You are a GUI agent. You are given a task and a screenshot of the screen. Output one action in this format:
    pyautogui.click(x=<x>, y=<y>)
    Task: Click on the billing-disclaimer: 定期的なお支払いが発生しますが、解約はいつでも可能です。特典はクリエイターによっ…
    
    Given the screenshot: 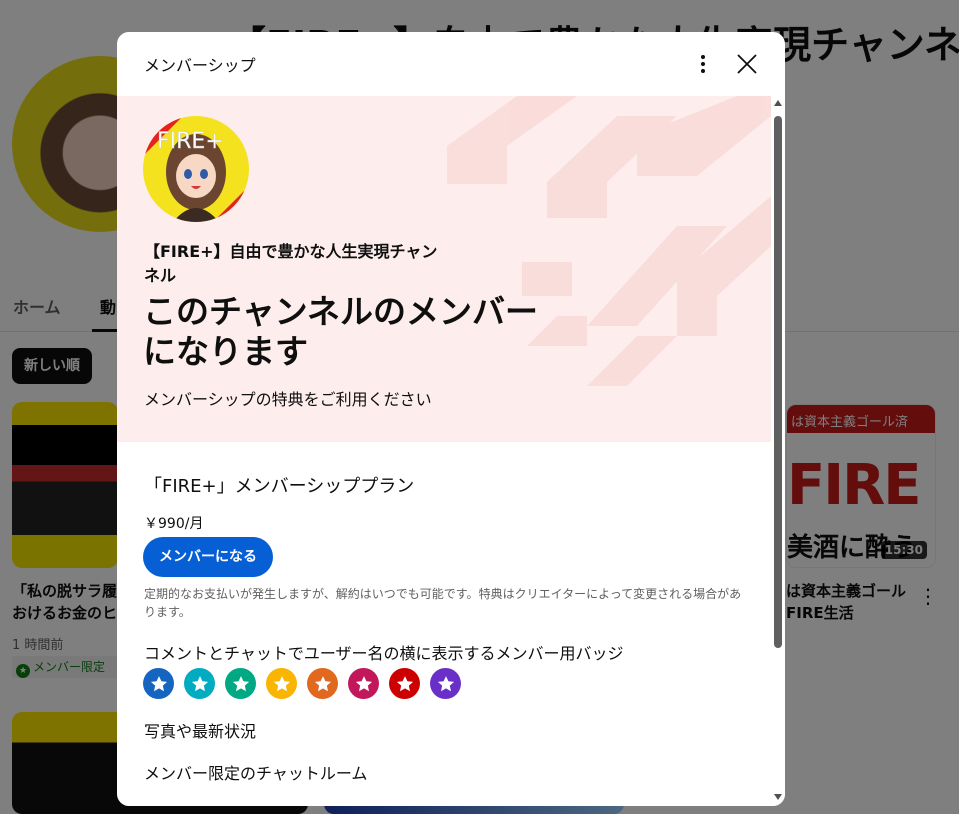 What is the action you would take?
    pyautogui.click(x=443, y=603)
    